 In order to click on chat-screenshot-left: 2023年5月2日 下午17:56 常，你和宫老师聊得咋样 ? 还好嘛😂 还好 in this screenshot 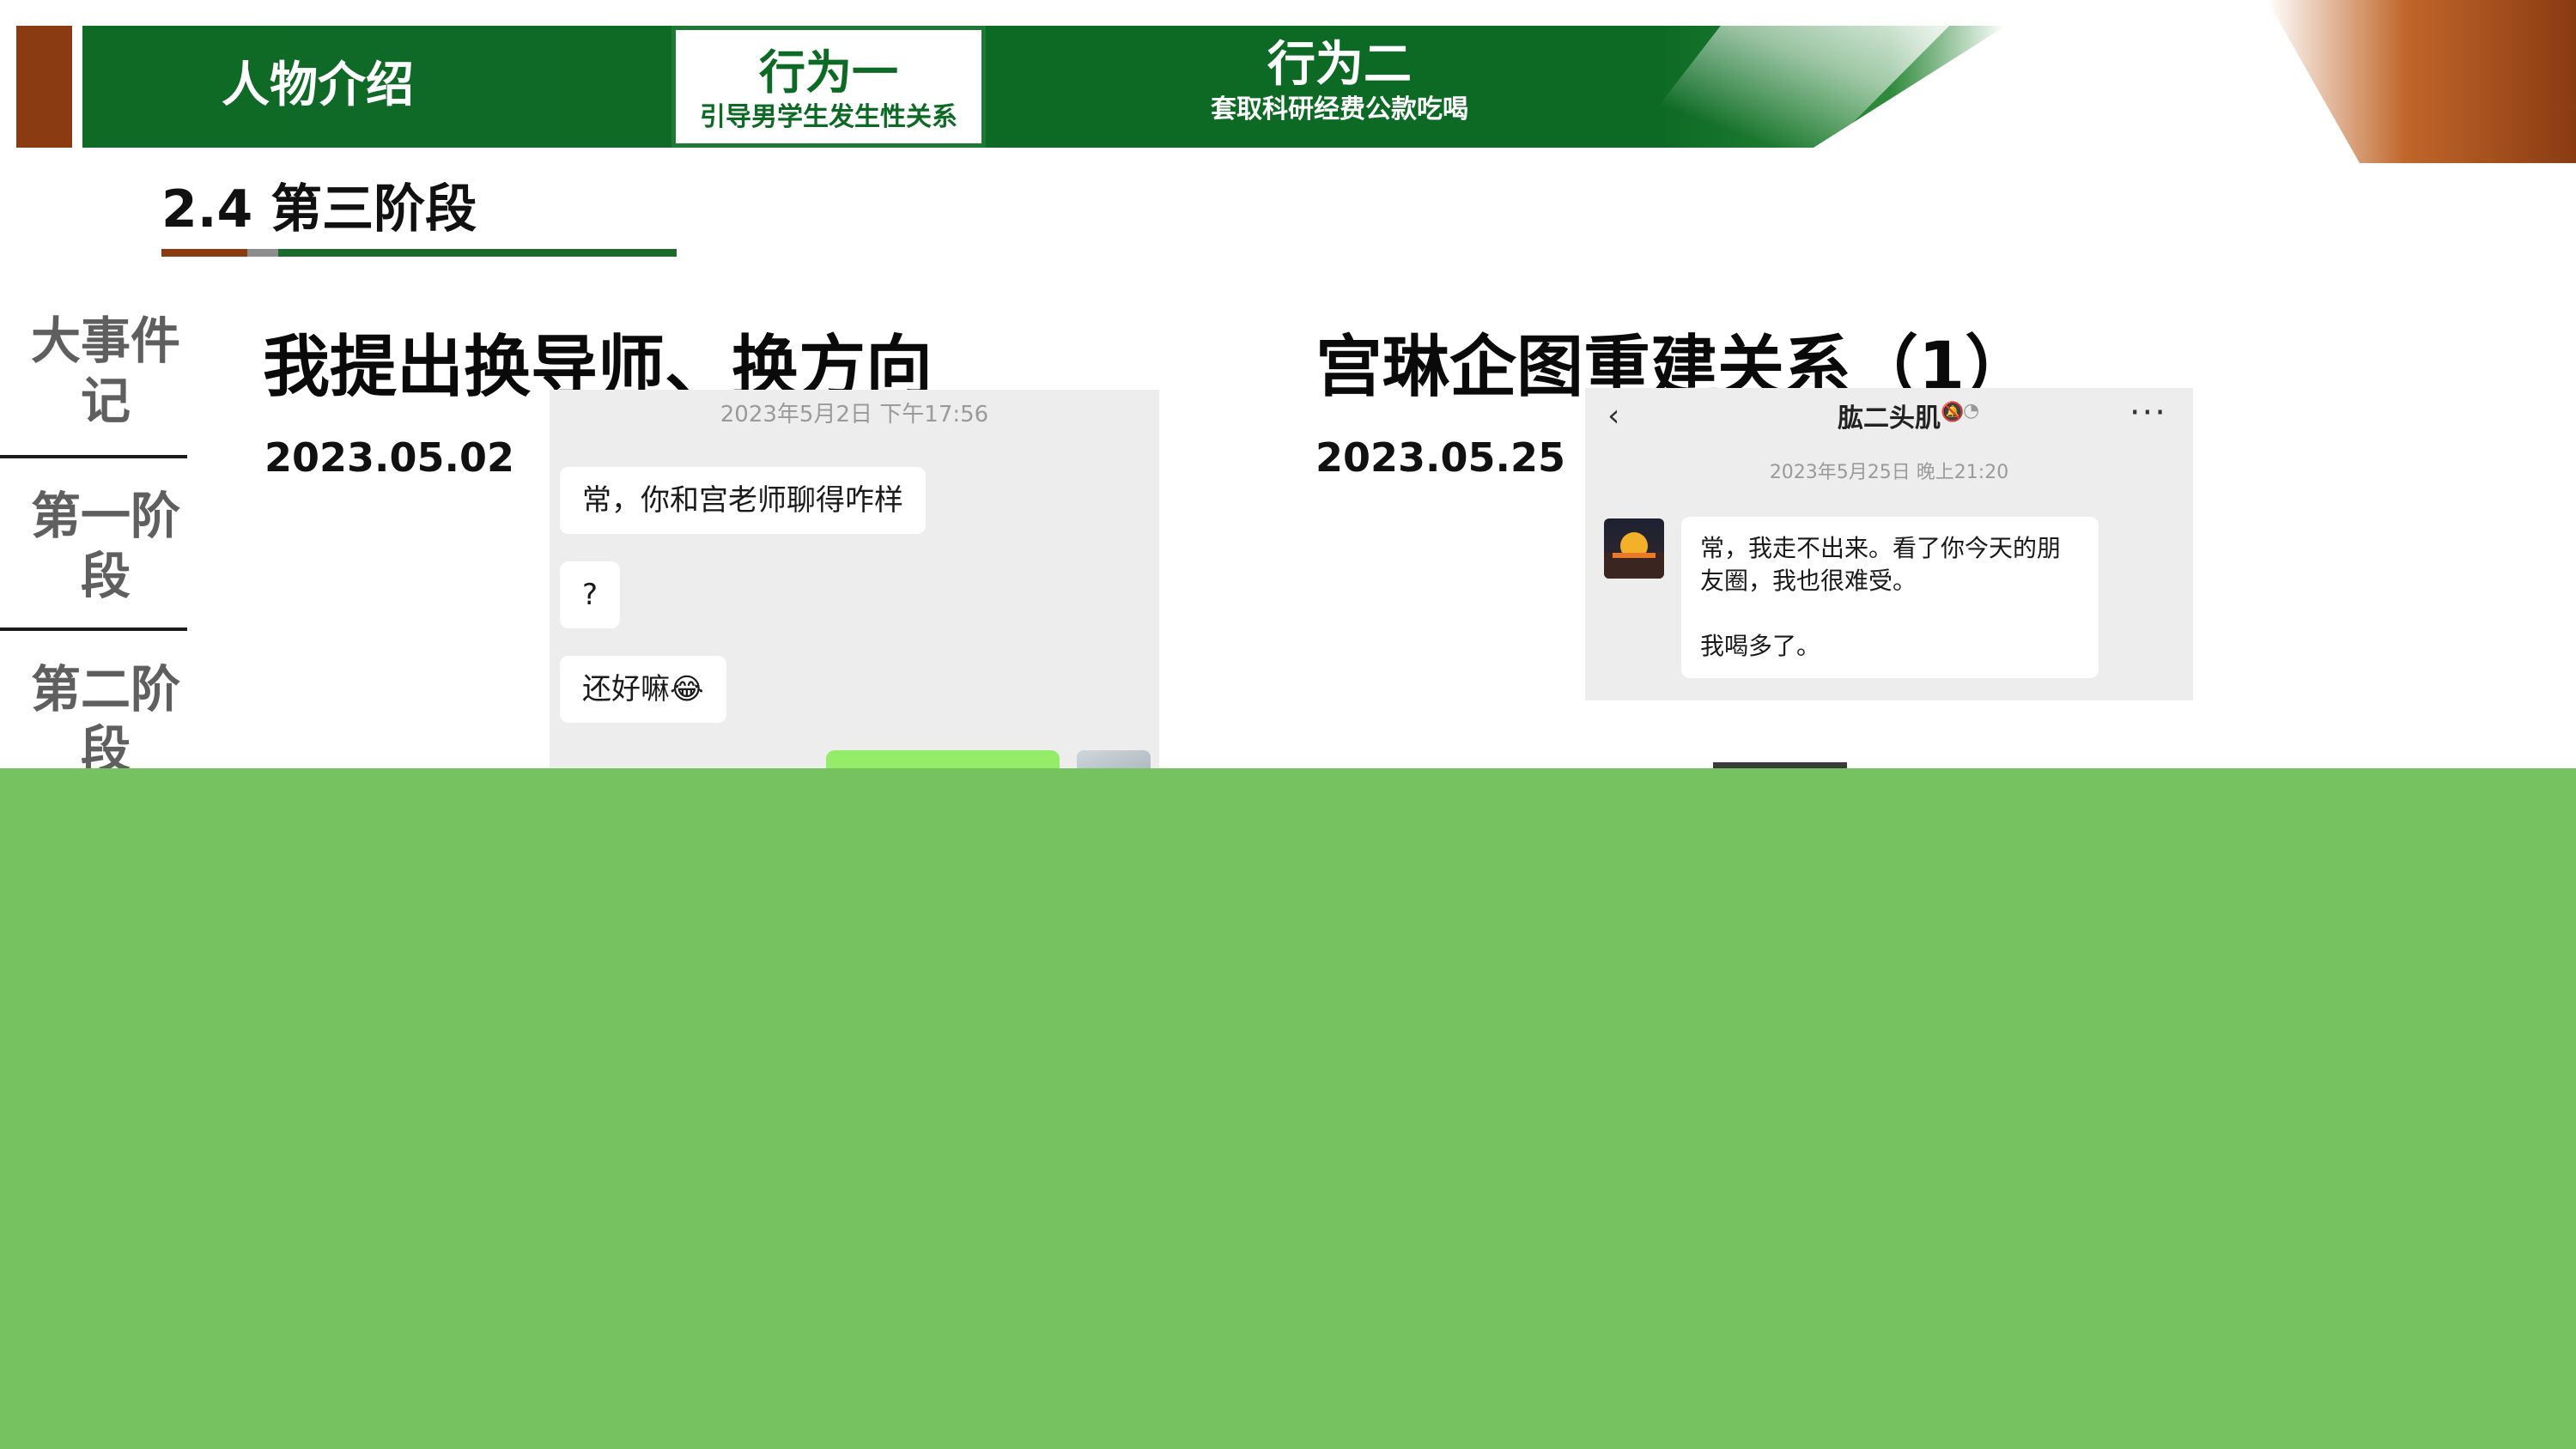, I will do `click(854, 587)`.